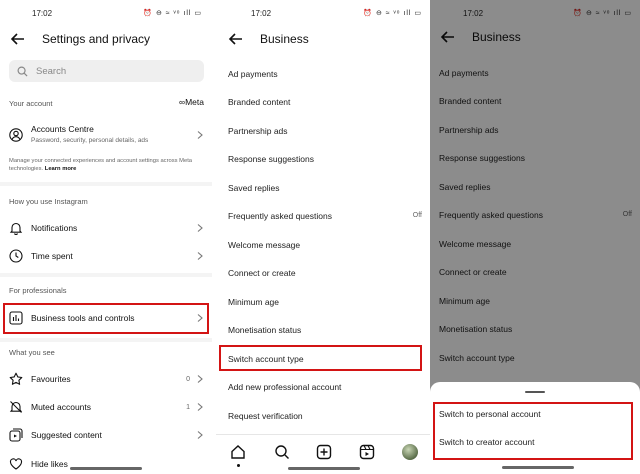 This screenshot has height=474, width=640. Describe the element at coordinates (324, 452) in the screenshot. I see `create-post-icon` at that location.